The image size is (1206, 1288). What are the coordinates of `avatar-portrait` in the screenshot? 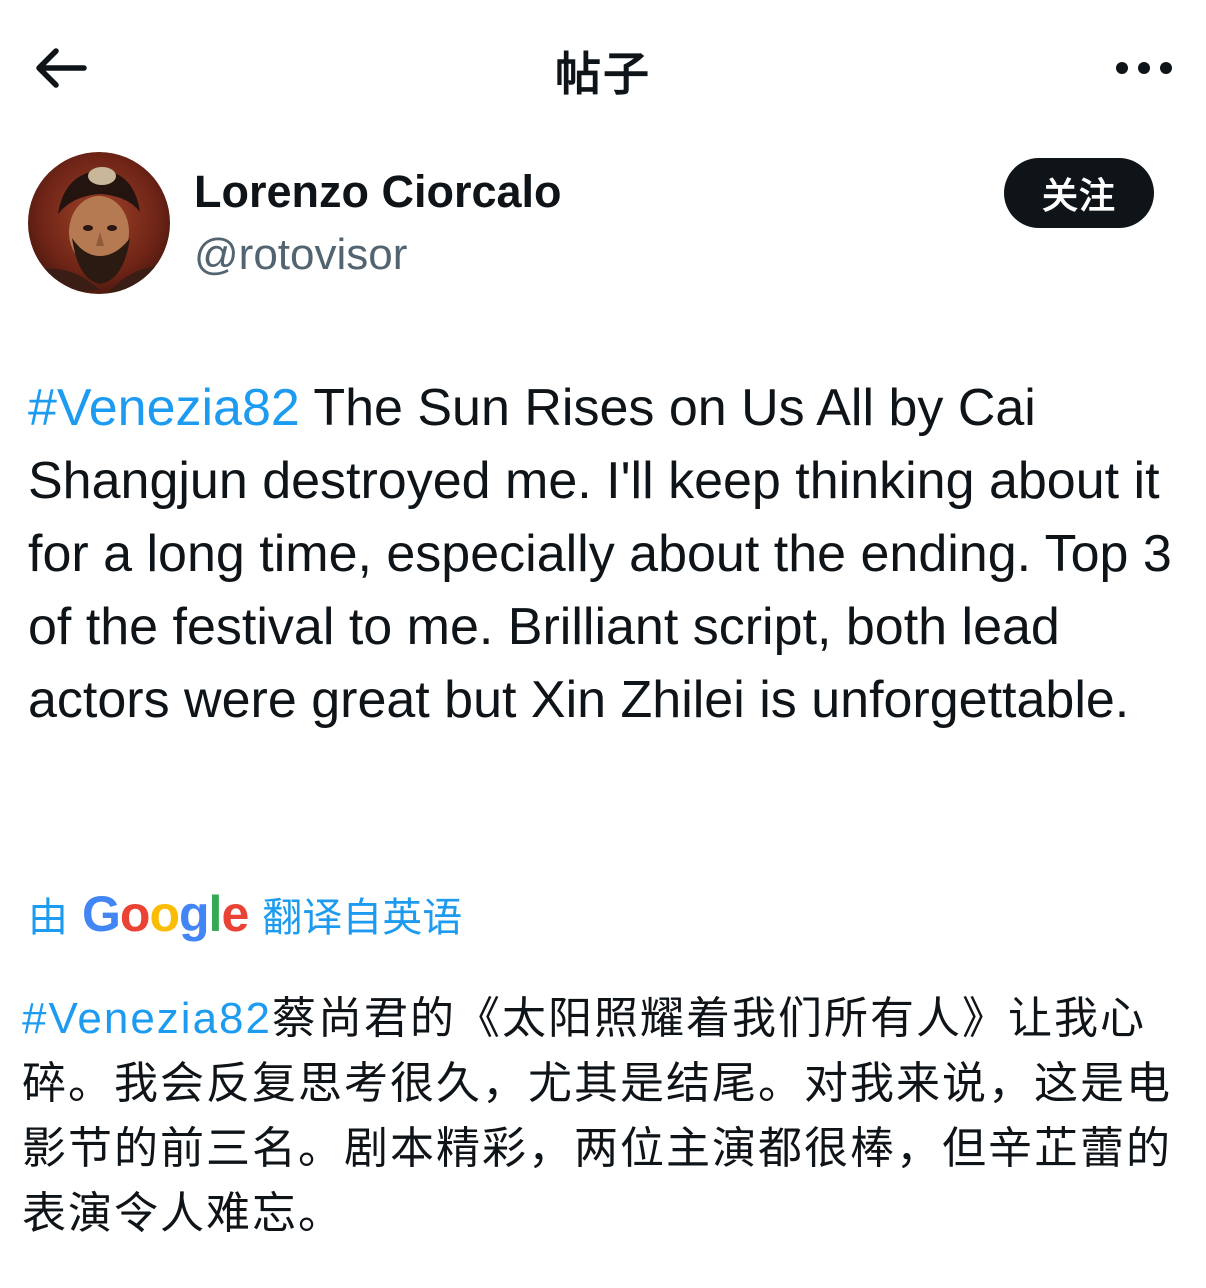 It's located at (99, 223).